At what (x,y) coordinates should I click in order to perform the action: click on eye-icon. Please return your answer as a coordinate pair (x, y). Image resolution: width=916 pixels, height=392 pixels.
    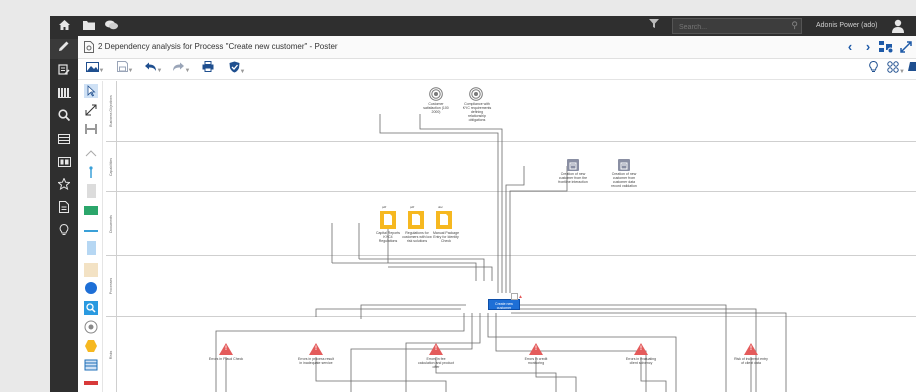
    Looking at the image, I should click on (91, 327).